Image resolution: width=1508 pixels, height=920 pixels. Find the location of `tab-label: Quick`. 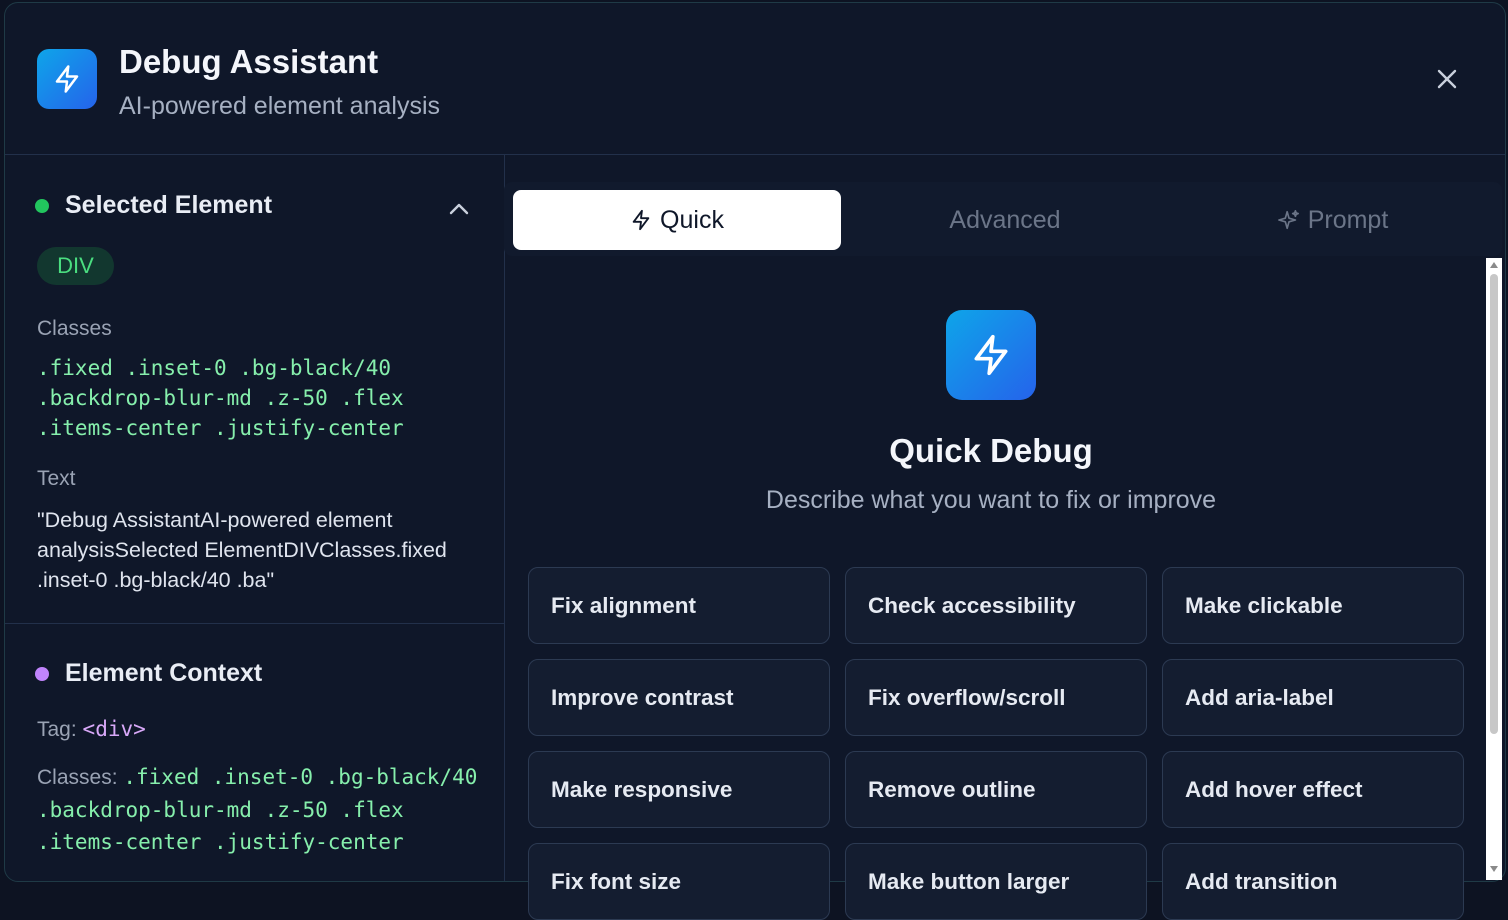

tab-label: Quick is located at coordinates (692, 219).